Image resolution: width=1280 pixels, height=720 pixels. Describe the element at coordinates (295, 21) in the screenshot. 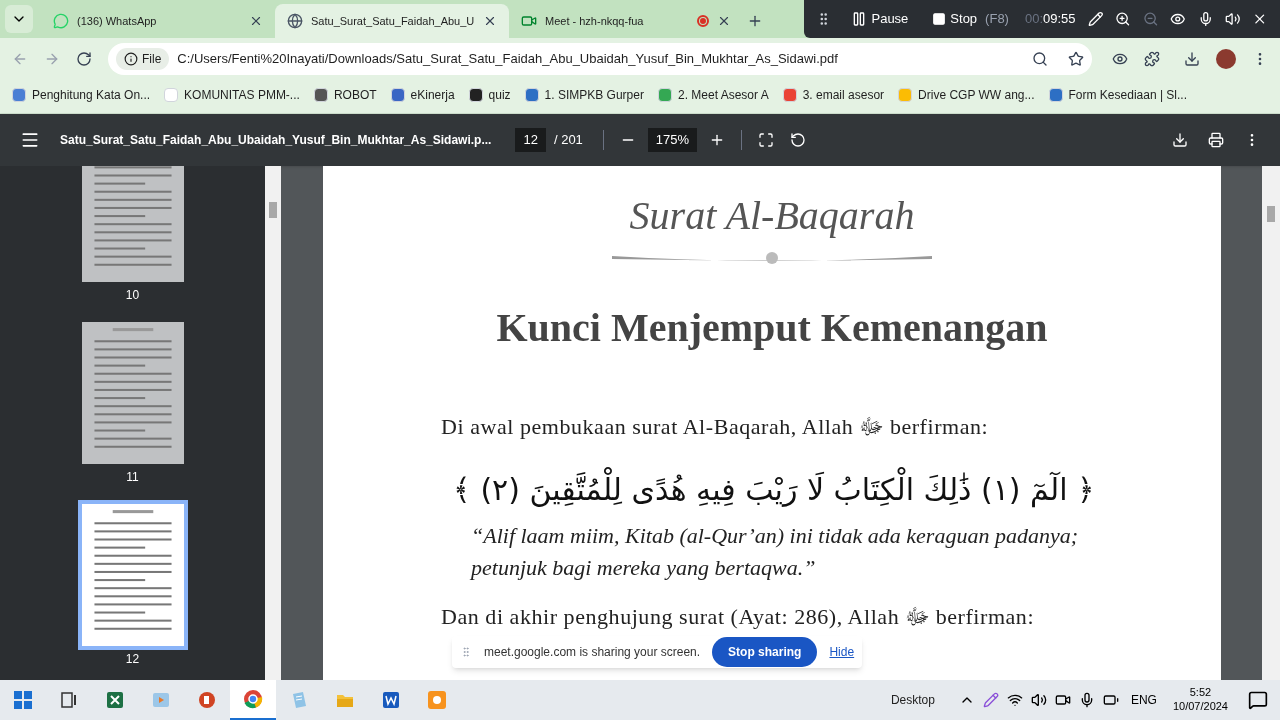

I see `globe-icon` at that location.